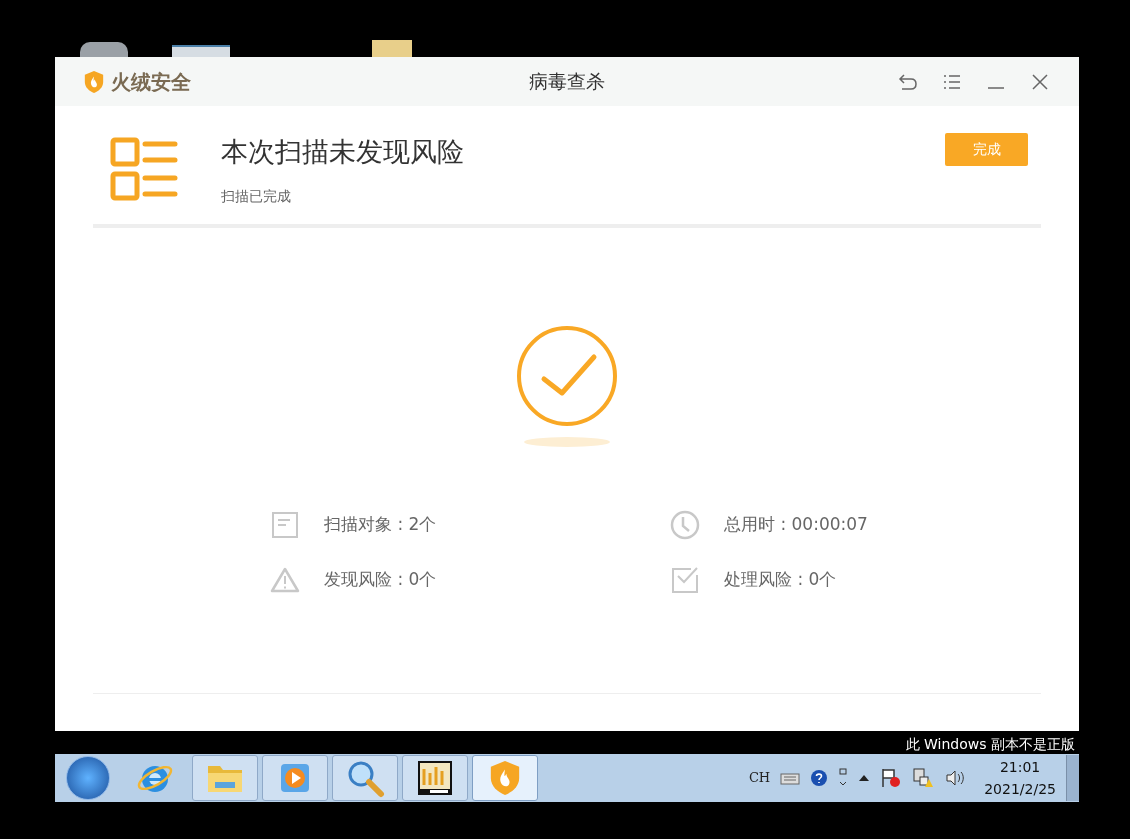  Describe the element at coordinates (685, 580) in the screenshot. I see `checkbox-tick-icon` at that location.